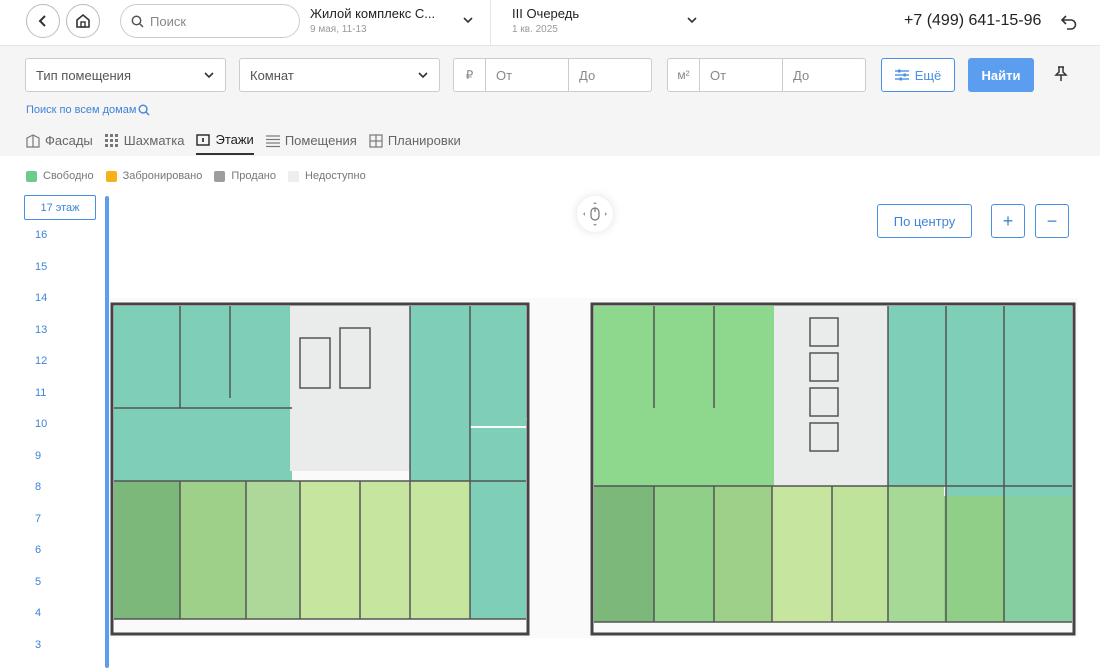 This screenshot has height=668, width=1100. What do you see at coordinates (137, 21) in the screenshot?
I see `search-icon` at bounding box center [137, 21].